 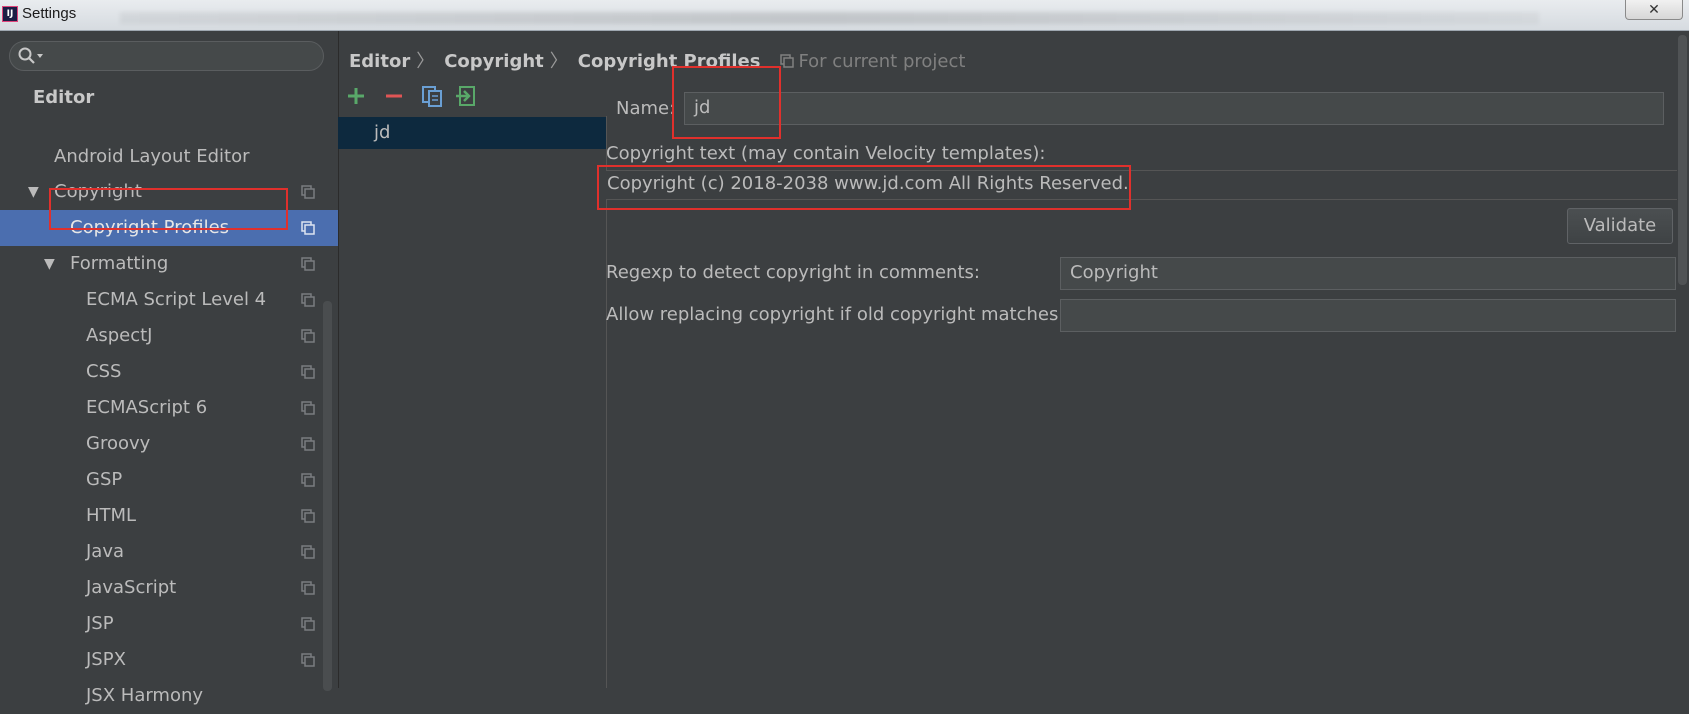 I want to click on window-title: Settings, so click(x=49, y=13).